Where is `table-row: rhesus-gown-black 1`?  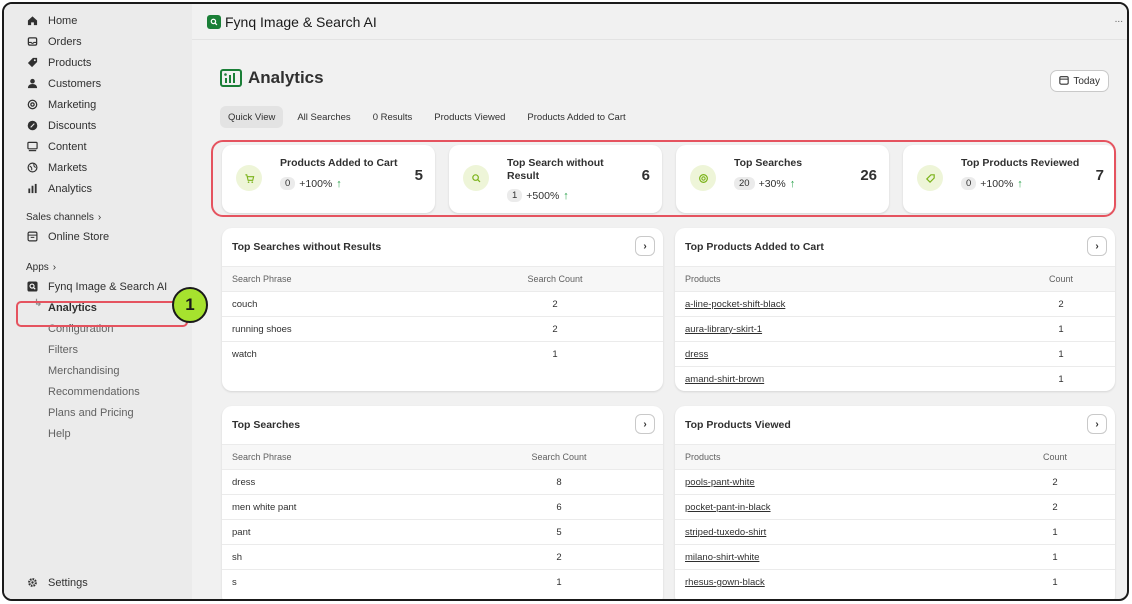 table-row: rhesus-gown-black 1 is located at coordinates (895, 582).